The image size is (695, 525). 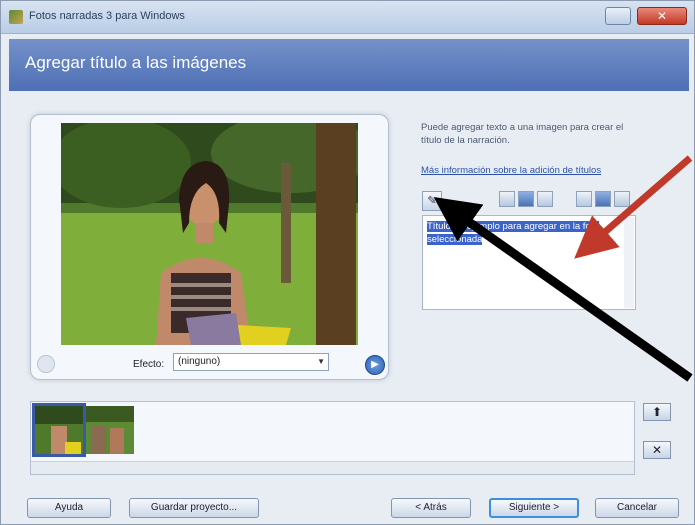 I want to click on minimize-button, so click(x=618, y=16).